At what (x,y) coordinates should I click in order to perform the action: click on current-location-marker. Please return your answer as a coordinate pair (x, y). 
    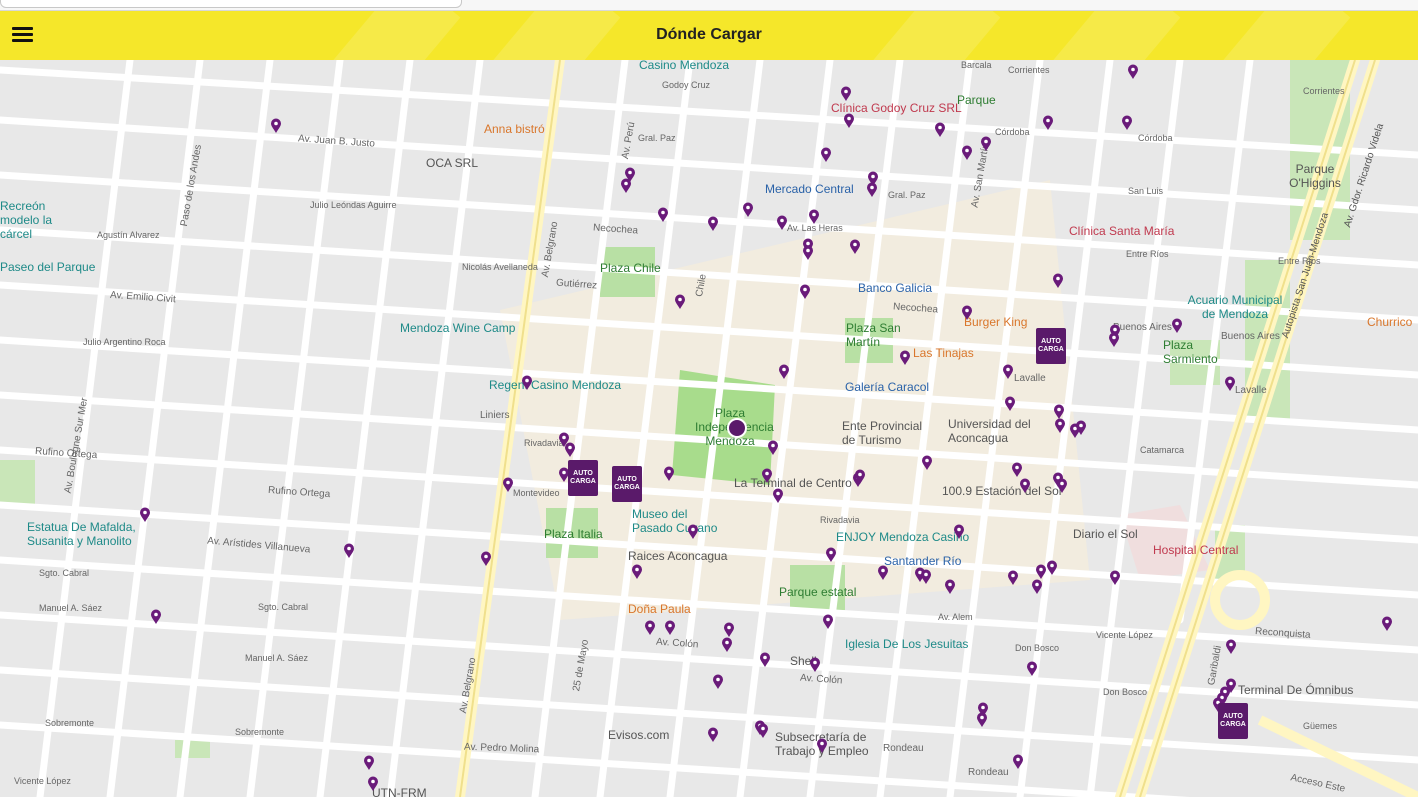
    Looking at the image, I should click on (737, 428).